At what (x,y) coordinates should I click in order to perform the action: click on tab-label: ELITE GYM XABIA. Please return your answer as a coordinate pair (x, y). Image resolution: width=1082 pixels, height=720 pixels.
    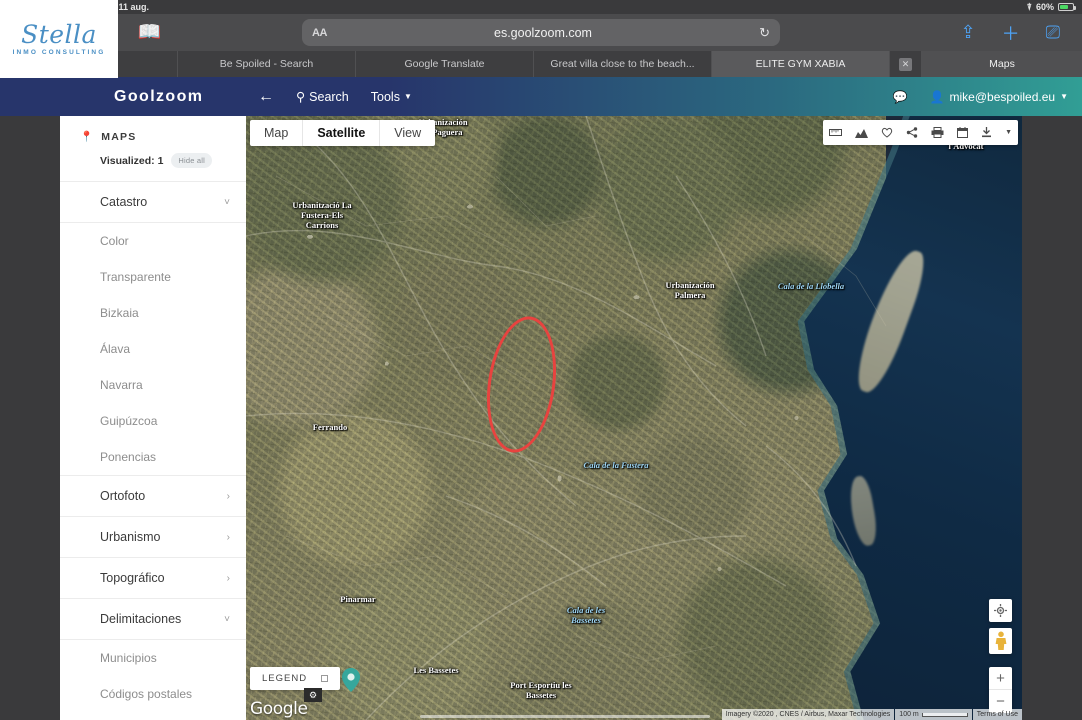
    Looking at the image, I should click on (800, 64).